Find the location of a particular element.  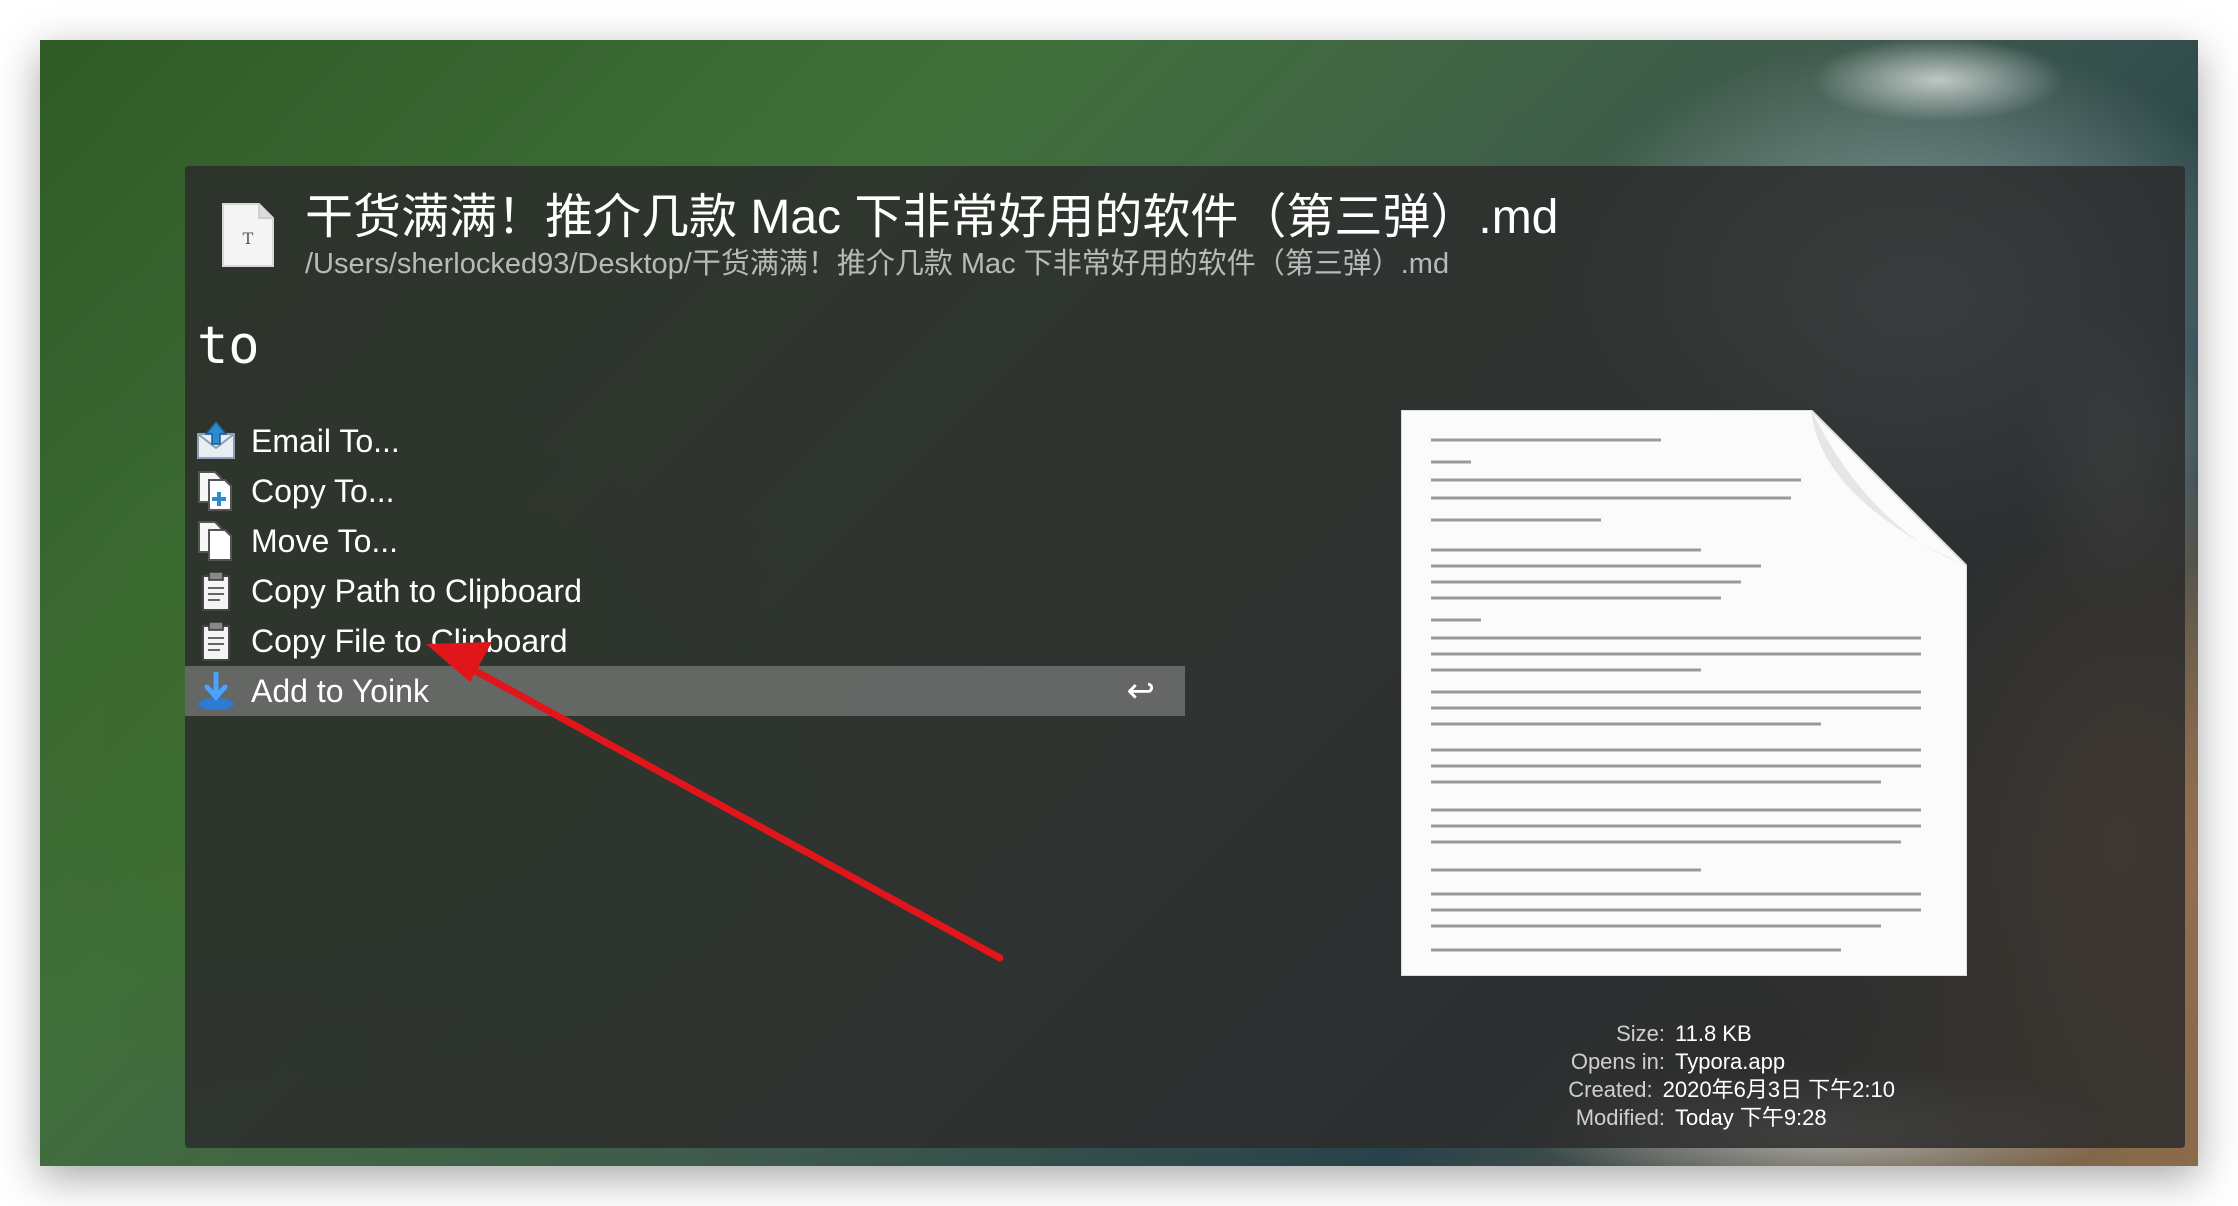

action-label: Copy Path to Clipboard is located at coordinates (416, 591).